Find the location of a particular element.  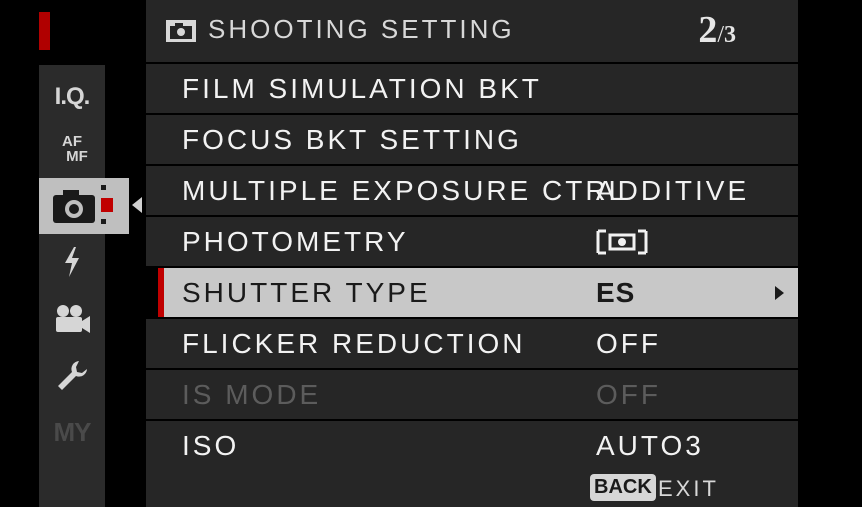

menu-item-label: FLICKER REDUCTION is located at coordinates (354, 343).